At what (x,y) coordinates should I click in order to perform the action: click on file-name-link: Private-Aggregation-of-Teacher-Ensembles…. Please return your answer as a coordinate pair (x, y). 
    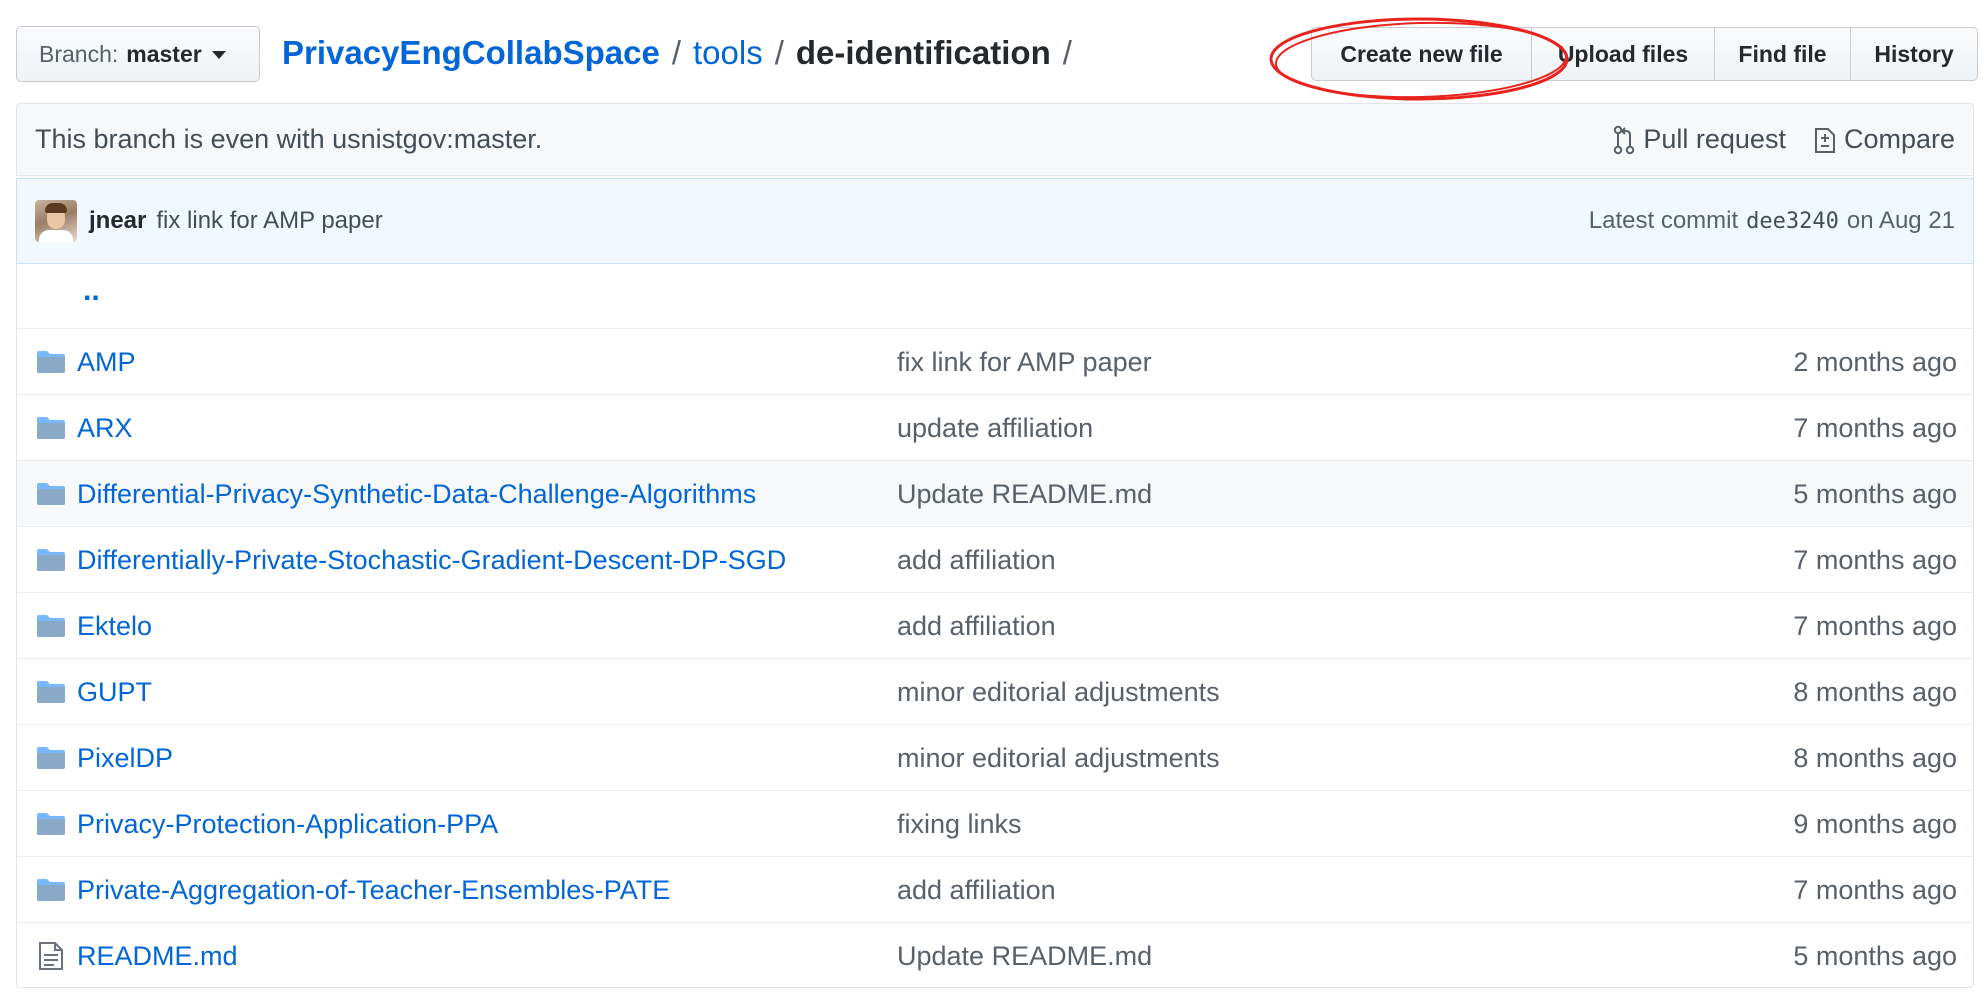
    Looking at the image, I should click on (373, 890).